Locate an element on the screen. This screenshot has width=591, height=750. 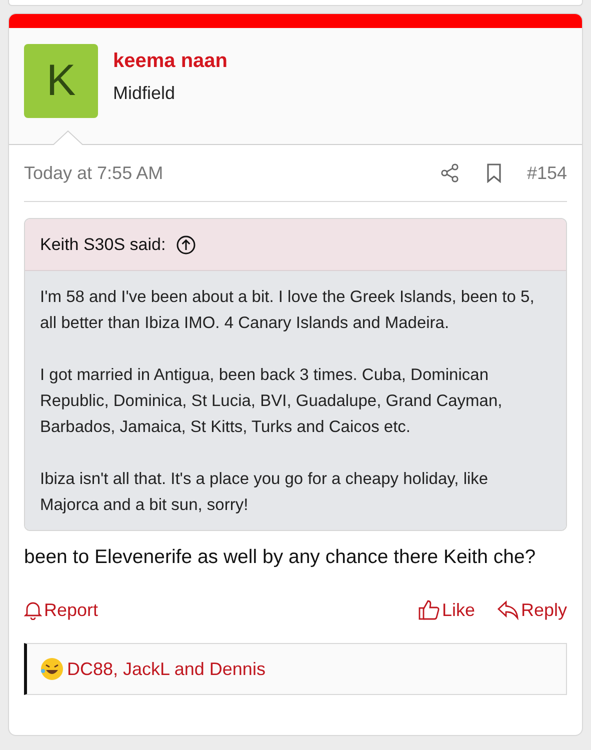
quote-paragraph: Ibiza isn't all that. It's a place you go for a cheapy holiday, like Majorca and a bit sun, sorry! is located at coordinates (265, 492).